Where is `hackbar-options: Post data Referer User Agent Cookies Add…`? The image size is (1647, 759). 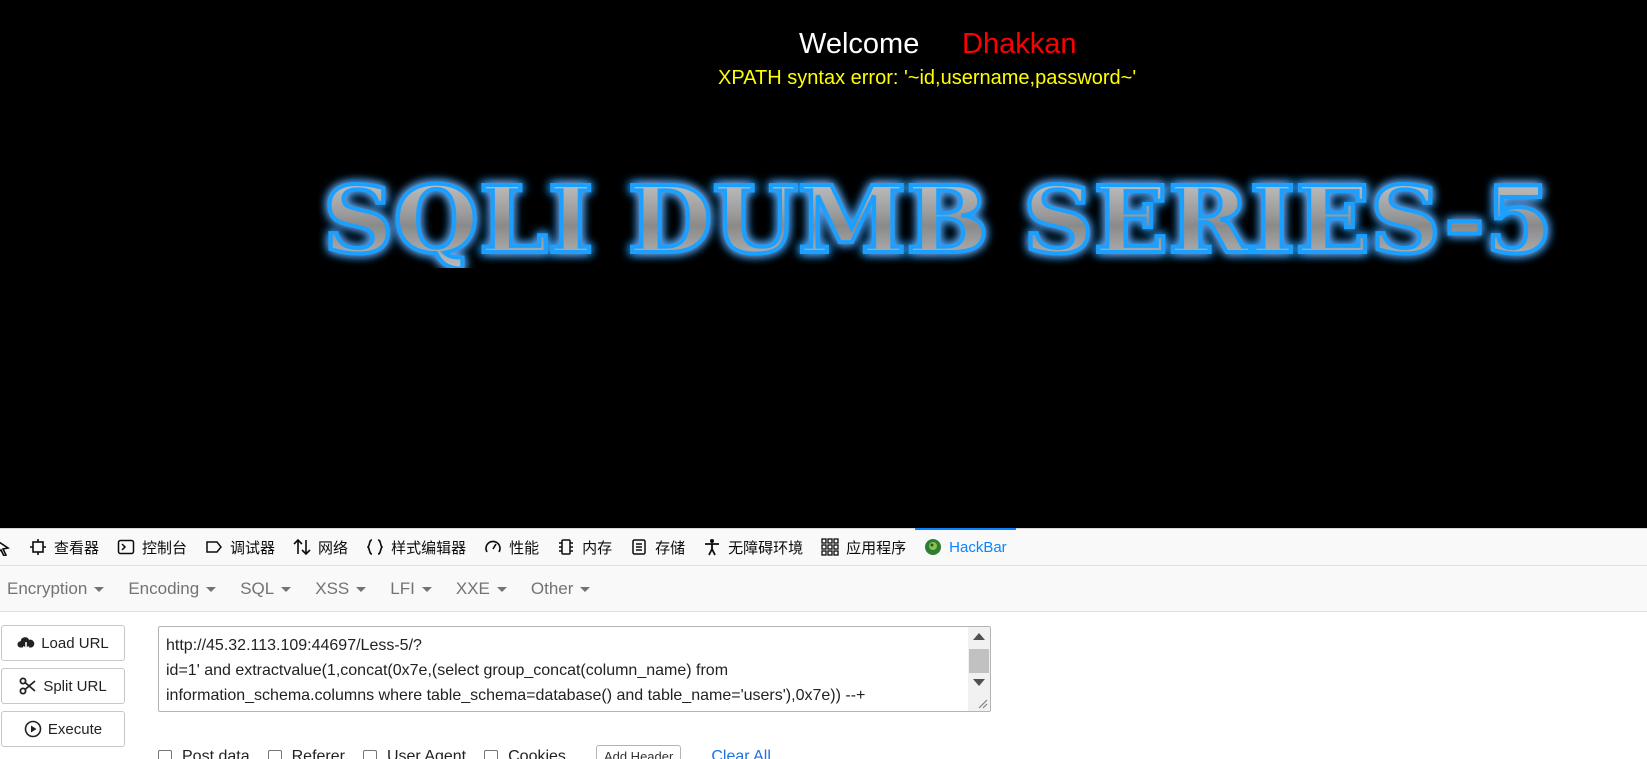 hackbar-options: Post data Referer User Agent Cookies Add… is located at coordinates (464, 752).